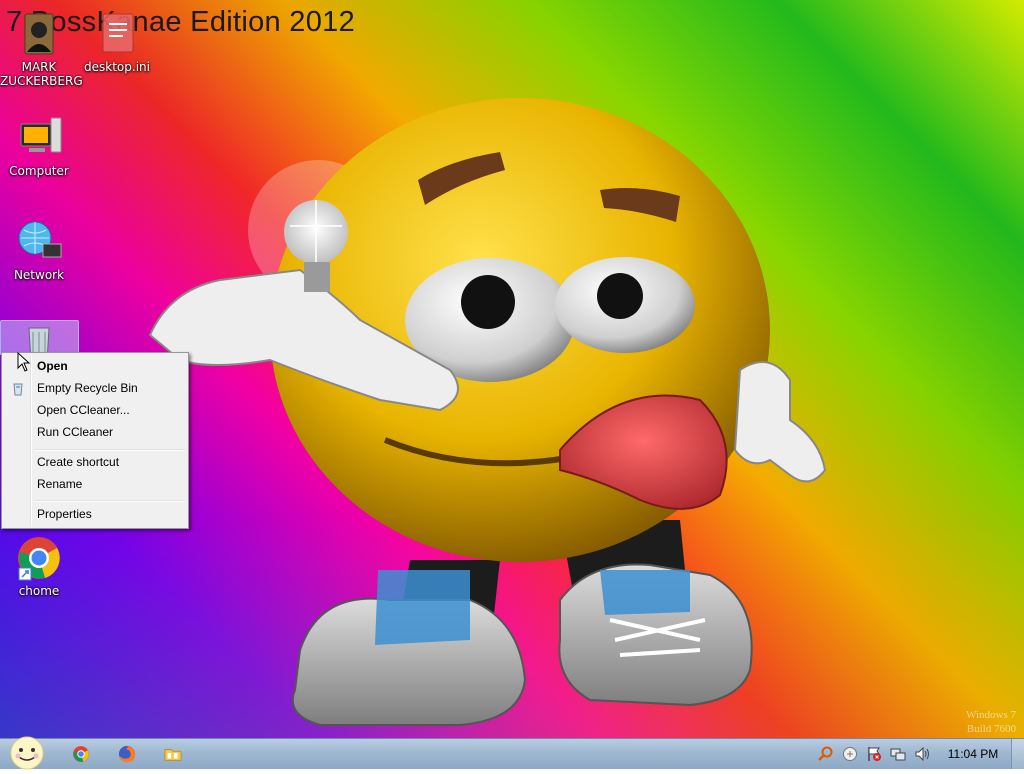  What do you see at coordinates (95, 484) in the screenshot?
I see `menu-item-rename: Rename` at bounding box center [95, 484].